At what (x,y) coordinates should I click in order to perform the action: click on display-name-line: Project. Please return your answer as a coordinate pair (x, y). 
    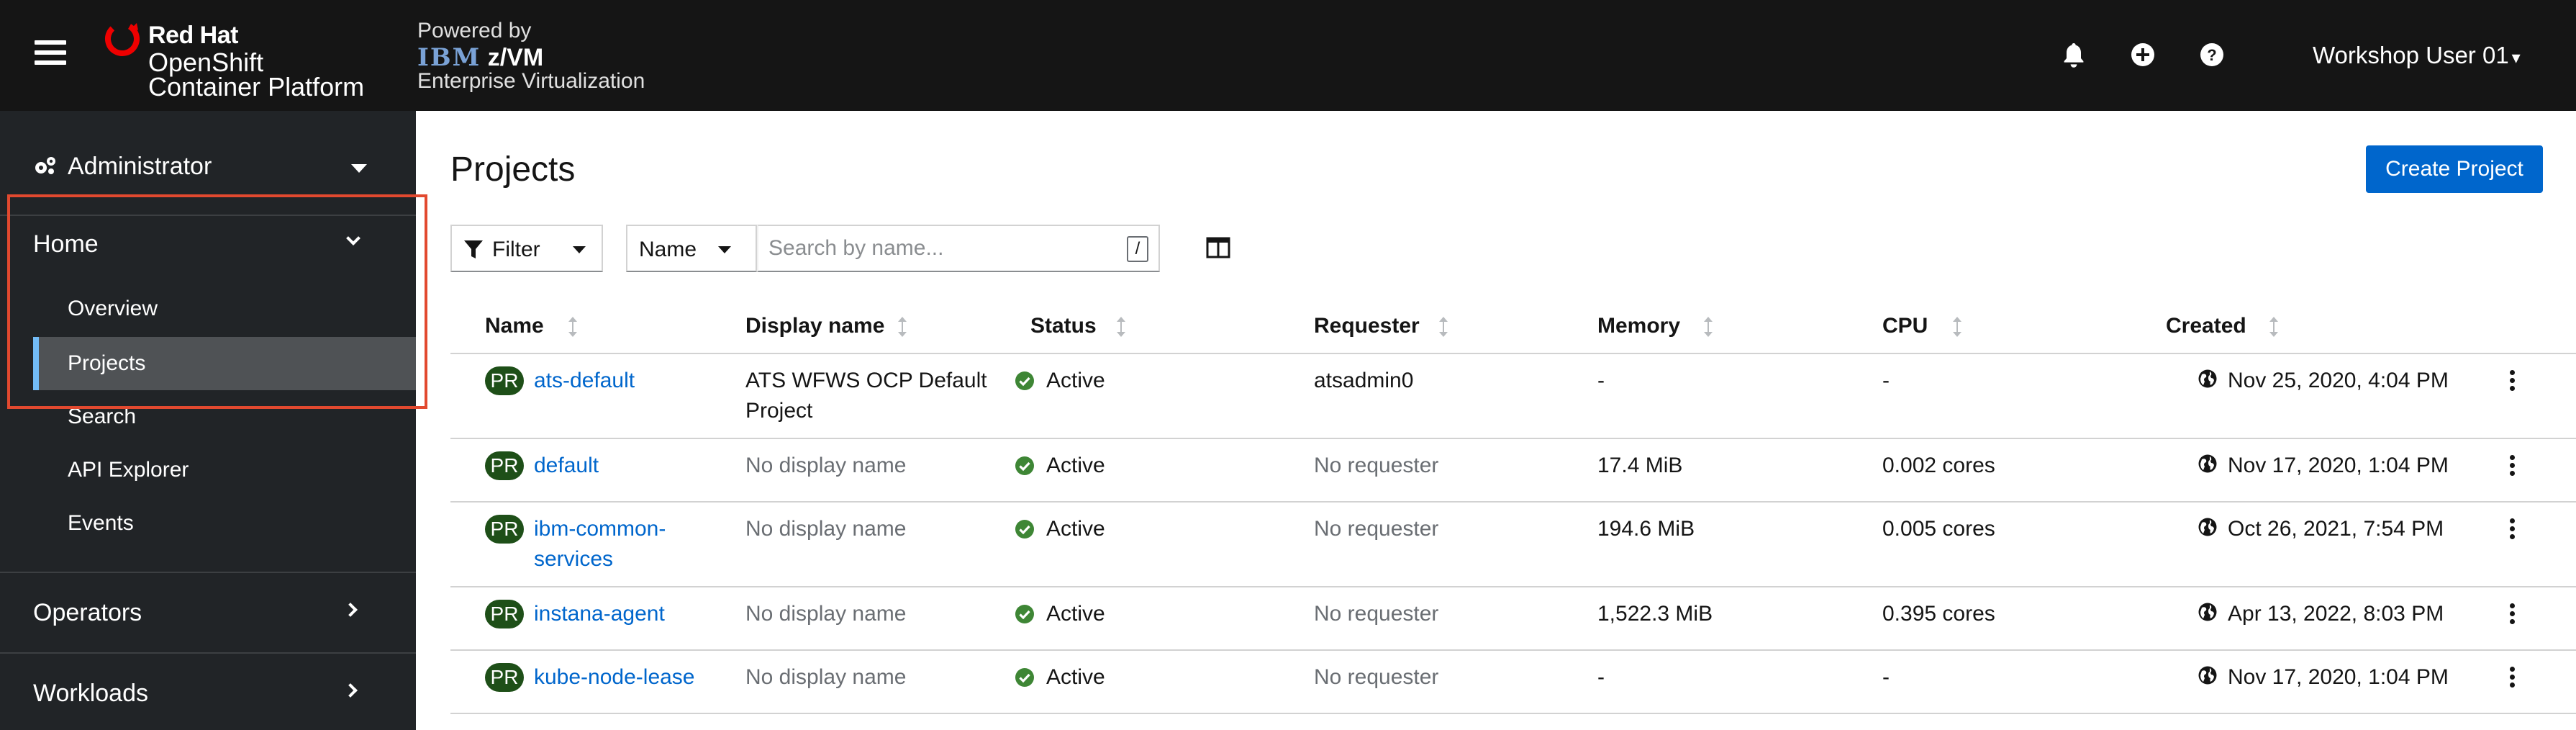
    Looking at the image, I should click on (779, 411).